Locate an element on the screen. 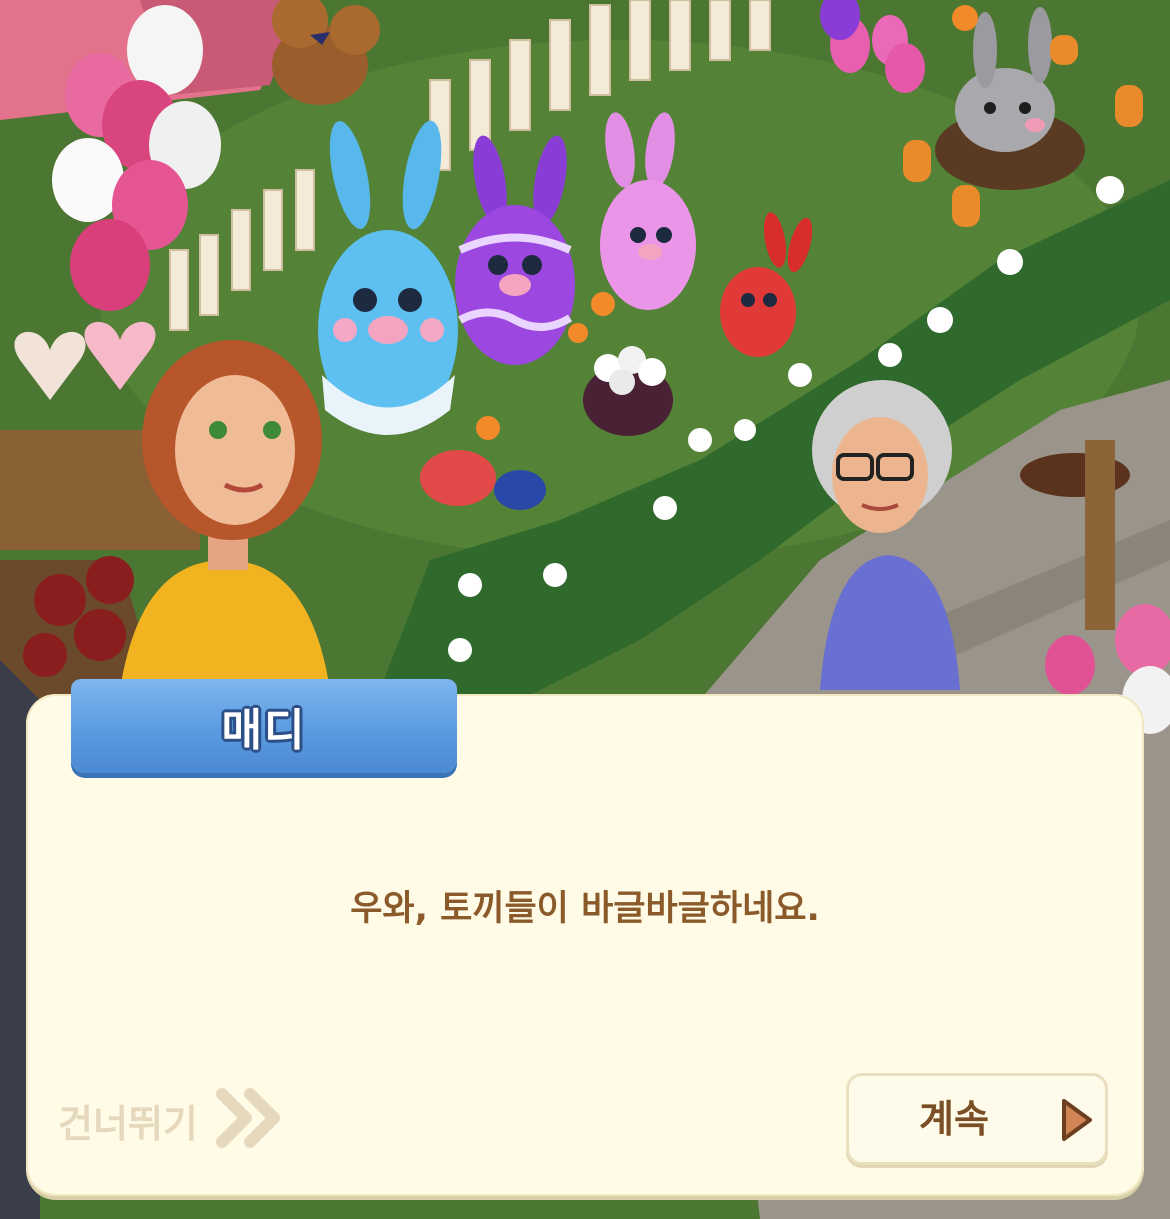 Image resolution: width=1170 pixels, height=1219 pixels. play-triangle-icon is located at coordinates (1077, 1122).